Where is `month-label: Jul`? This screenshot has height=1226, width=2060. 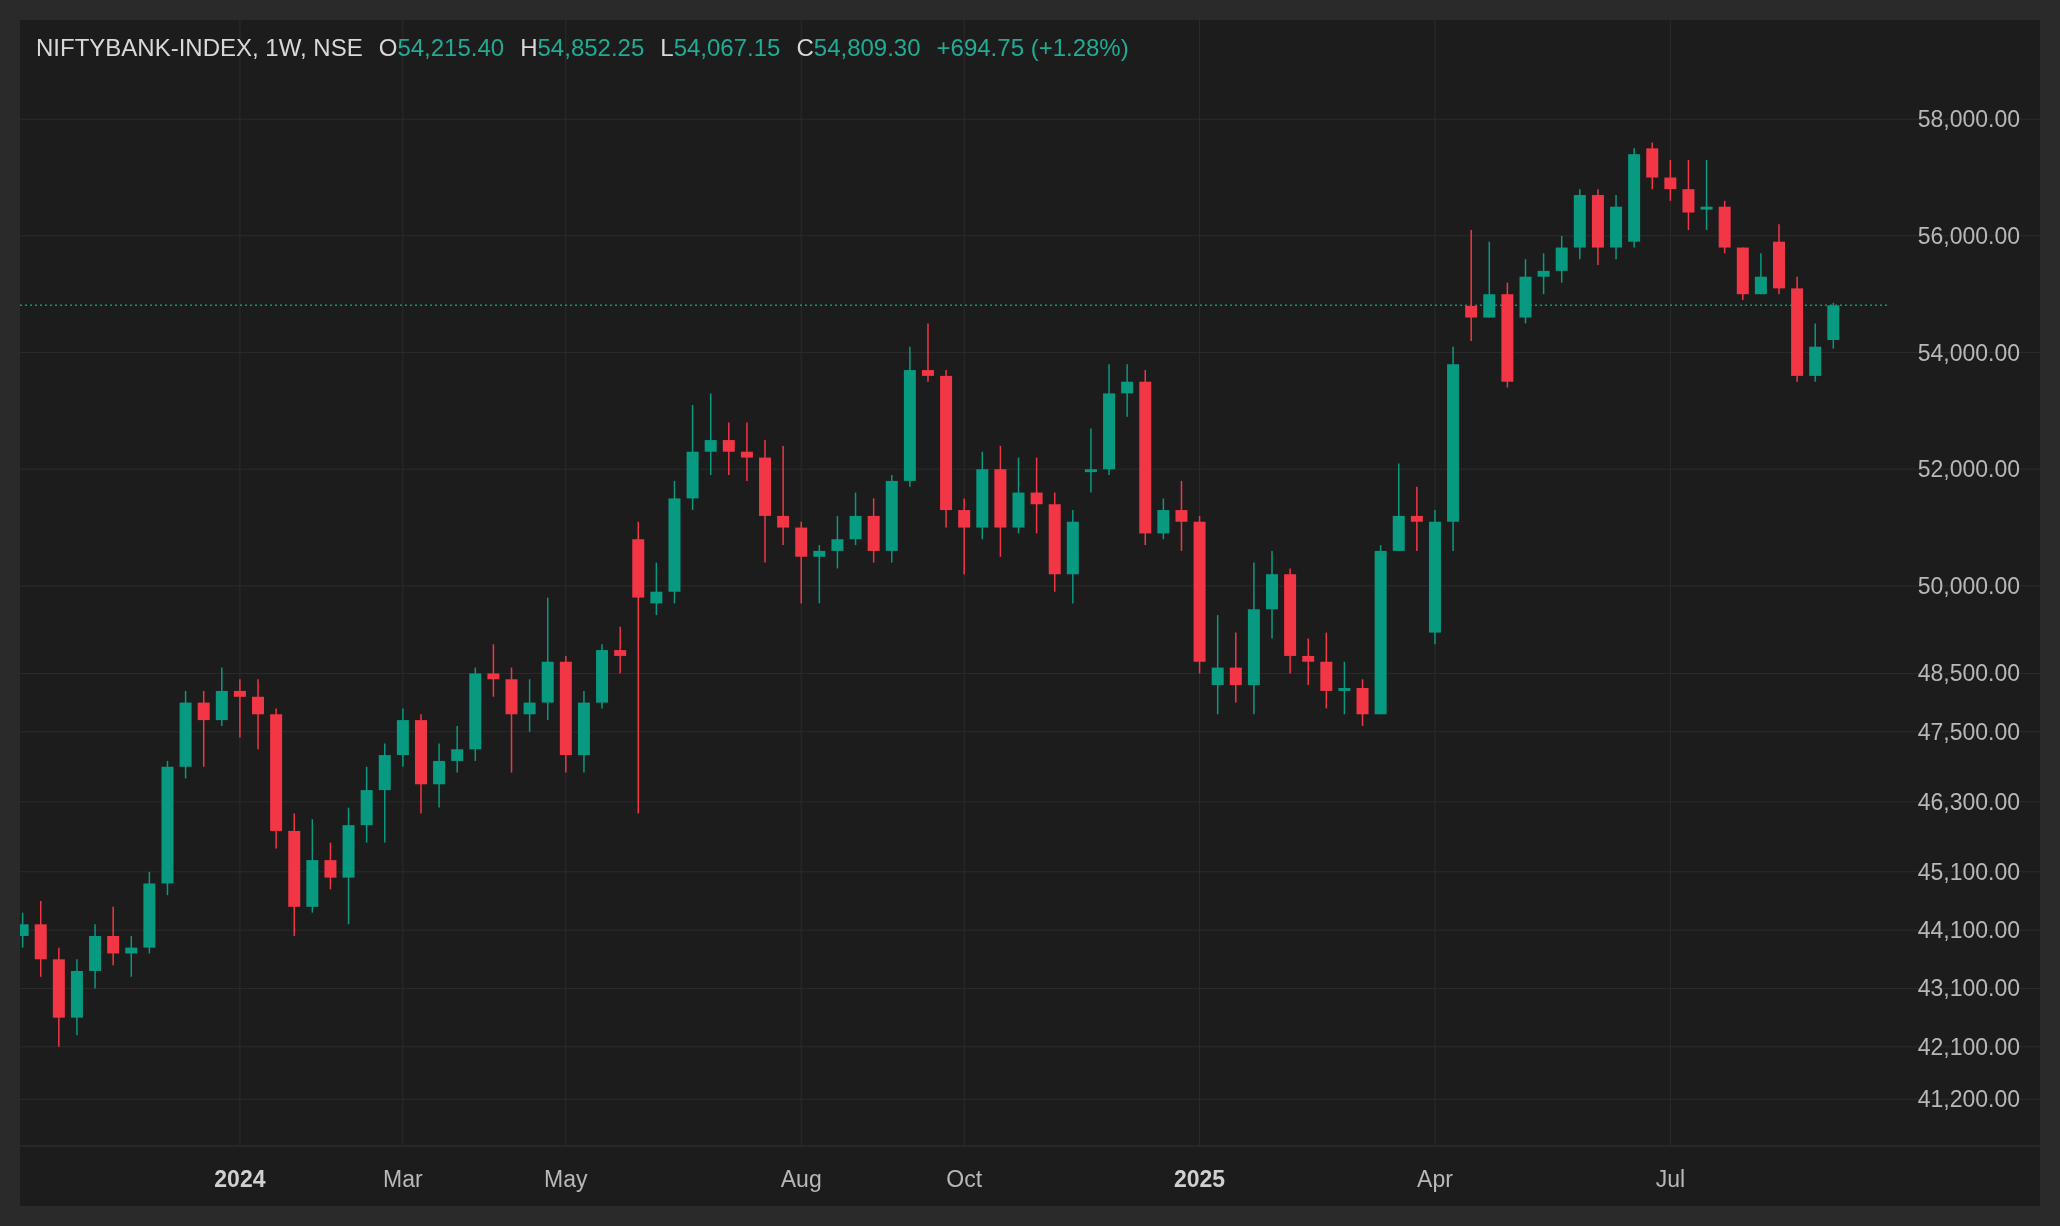
month-label: Jul is located at coordinates (1670, 1179).